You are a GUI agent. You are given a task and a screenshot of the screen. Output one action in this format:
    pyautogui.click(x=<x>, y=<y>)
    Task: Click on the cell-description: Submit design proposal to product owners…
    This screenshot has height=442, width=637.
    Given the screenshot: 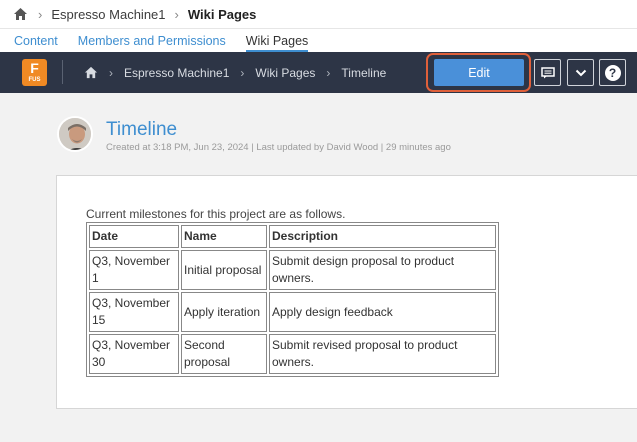 What is the action you would take?
    pyautogui.click(x=382, y=270)
    